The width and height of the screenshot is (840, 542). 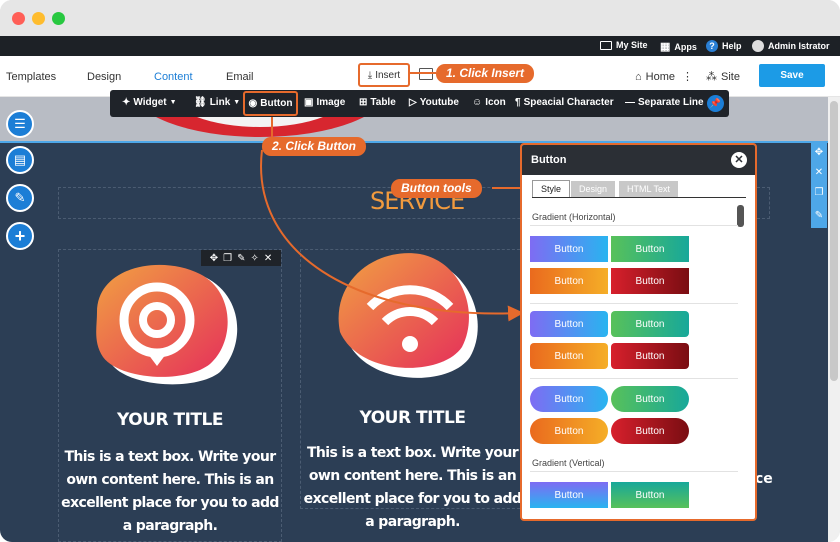 I want to click on button-style-orange-rounded: Button, so click(x=569, y=356).